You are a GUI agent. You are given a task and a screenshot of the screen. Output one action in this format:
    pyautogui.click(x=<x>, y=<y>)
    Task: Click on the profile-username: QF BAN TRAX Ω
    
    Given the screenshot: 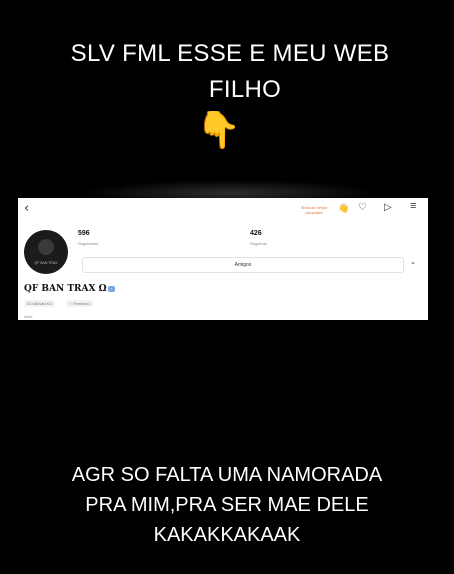 What is the action you would take?
    pyautogui.click(x=65, y=289)
    